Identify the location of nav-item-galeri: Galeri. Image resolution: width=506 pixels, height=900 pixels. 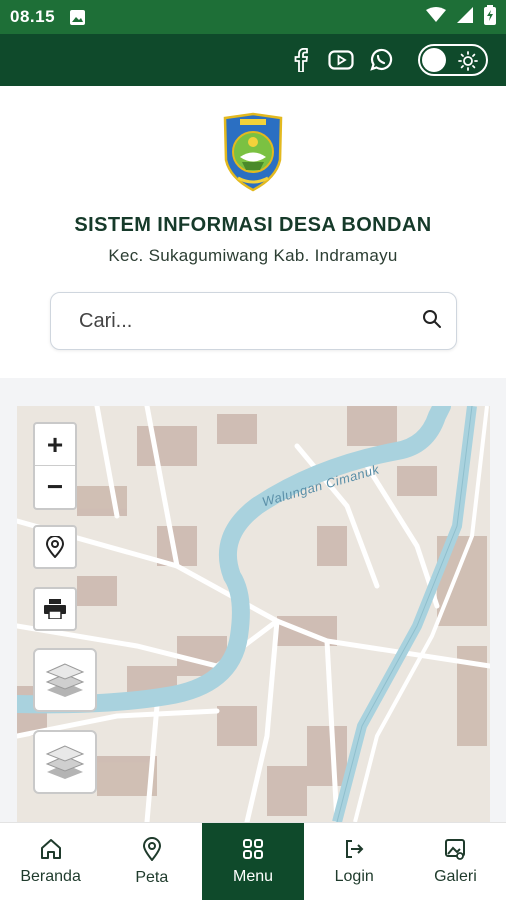
(455, 861).